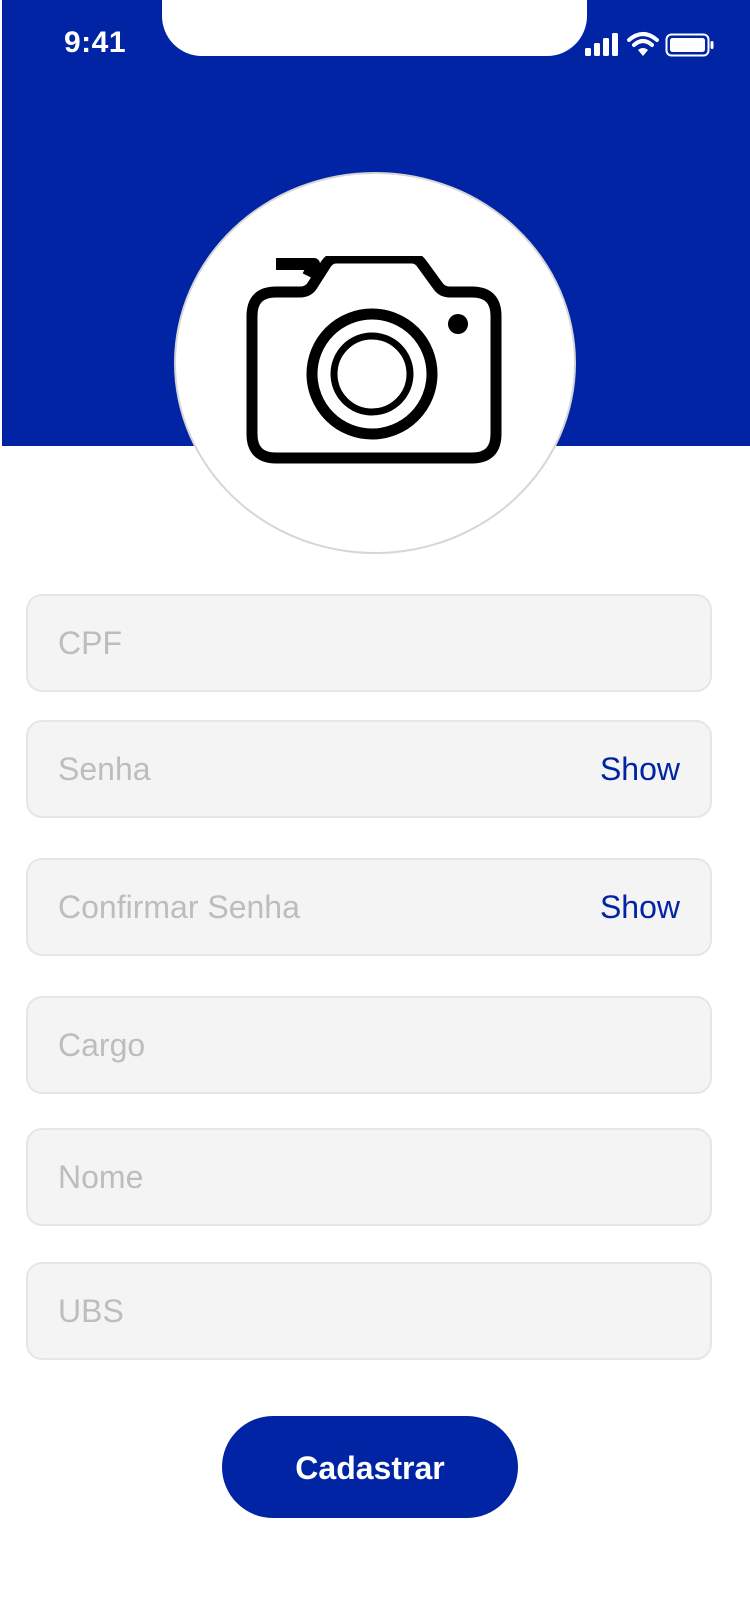 Image resolution: width=750 pixels, height=1624 pixels. I want to click on cargo-field, so click(369, 1045).